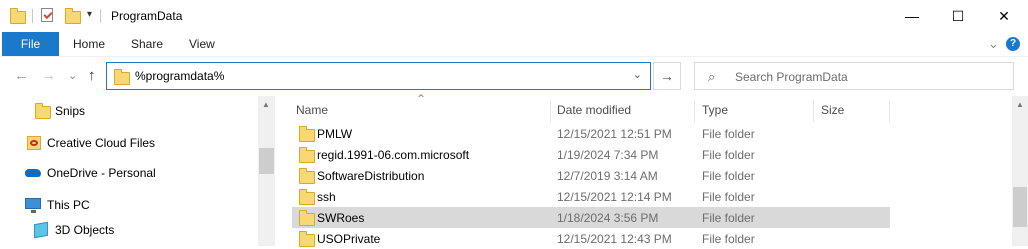 This screenshot has height=249, width=1028. Describe the element at coordinates (614, 134) in the screenshot. I see `file-date: 12/15/2021 12:51 PM` at that location.